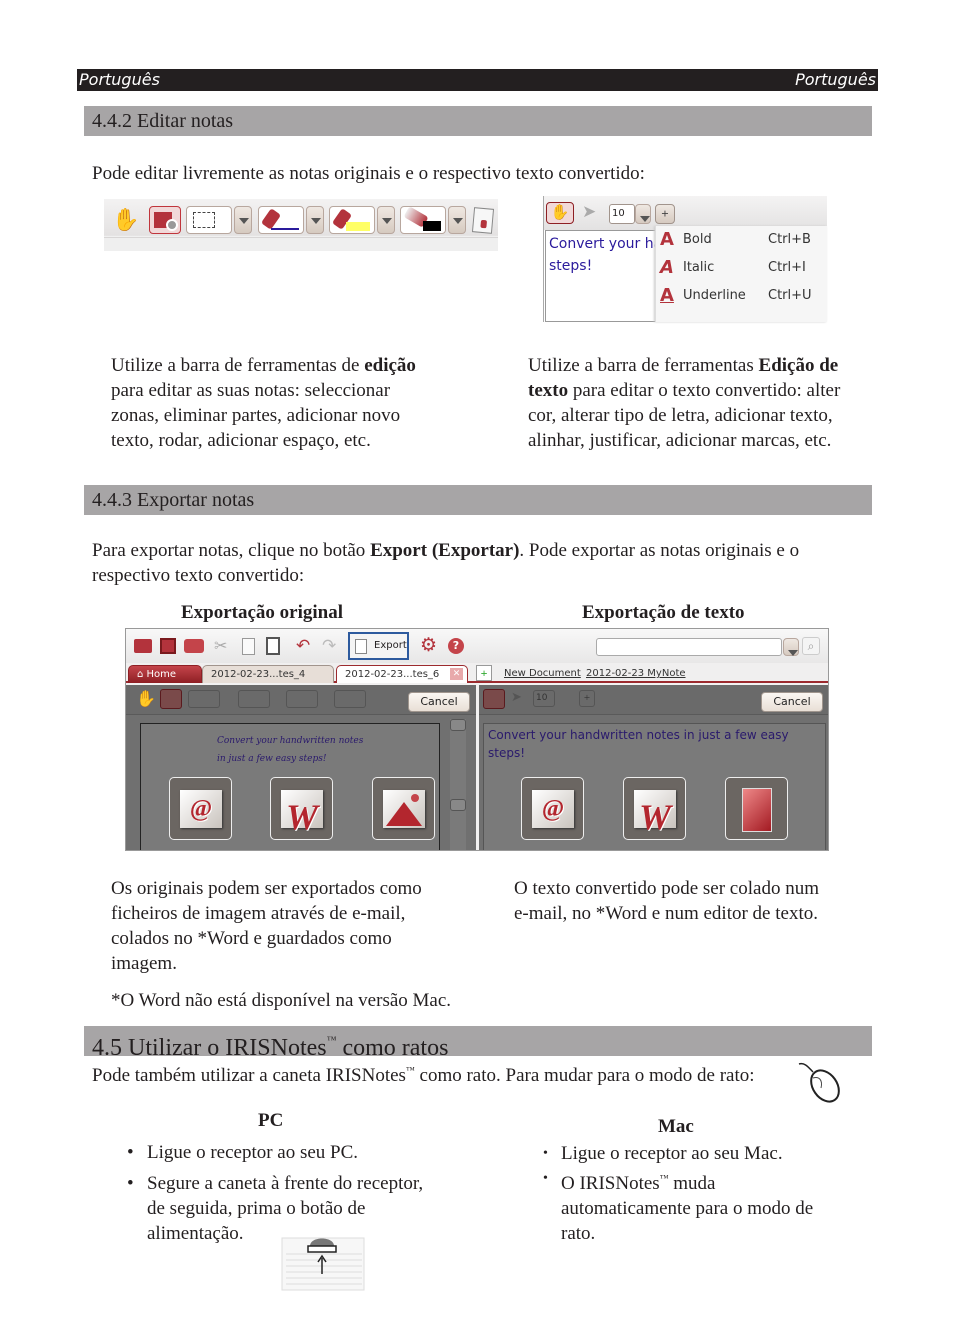 The width and height of the screenshot is (954, 1318). Describe the element at coordinates (392, 674) in the screenshot. I see `tab-label: 2012-02-23...tes_6` at that location.